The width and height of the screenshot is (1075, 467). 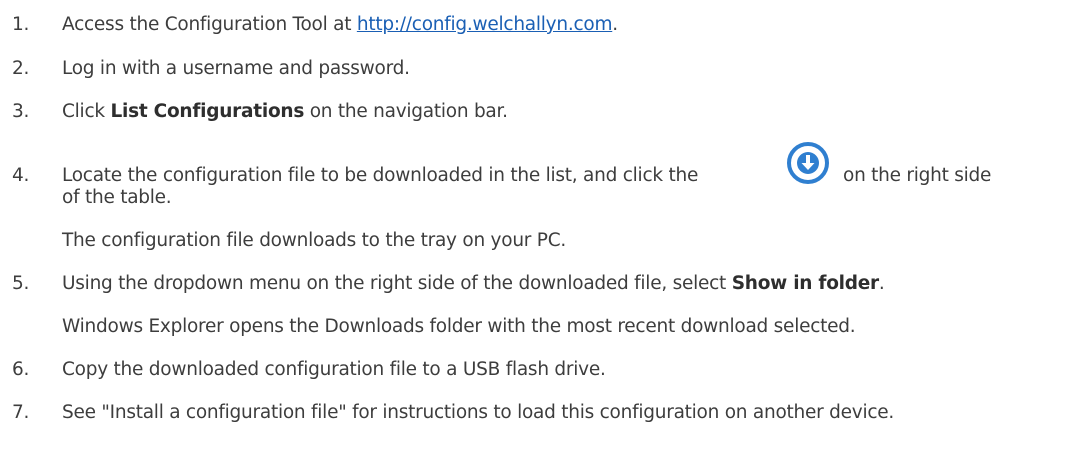 I want to click on show-in-folder-label: Show in folder, so click(x=805, y=283).